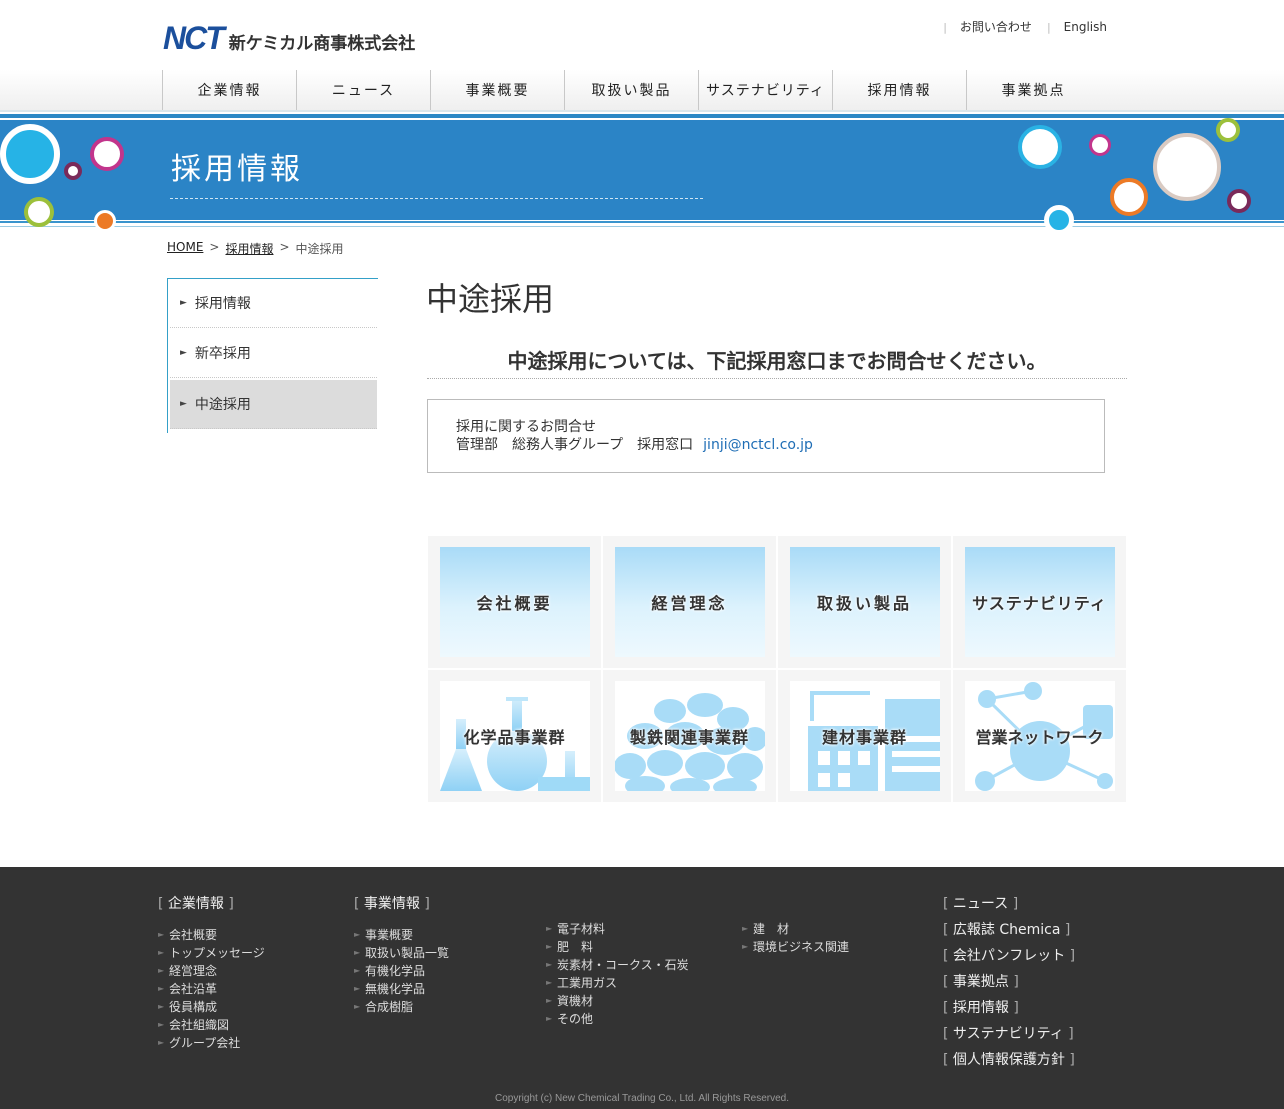 The image size is (1284, 1109). Describe the element at coordinates (777, 362) in the screenshot. I see `lead-text: 中途採用については、下記採用窓口までお問合せください。` at that location.